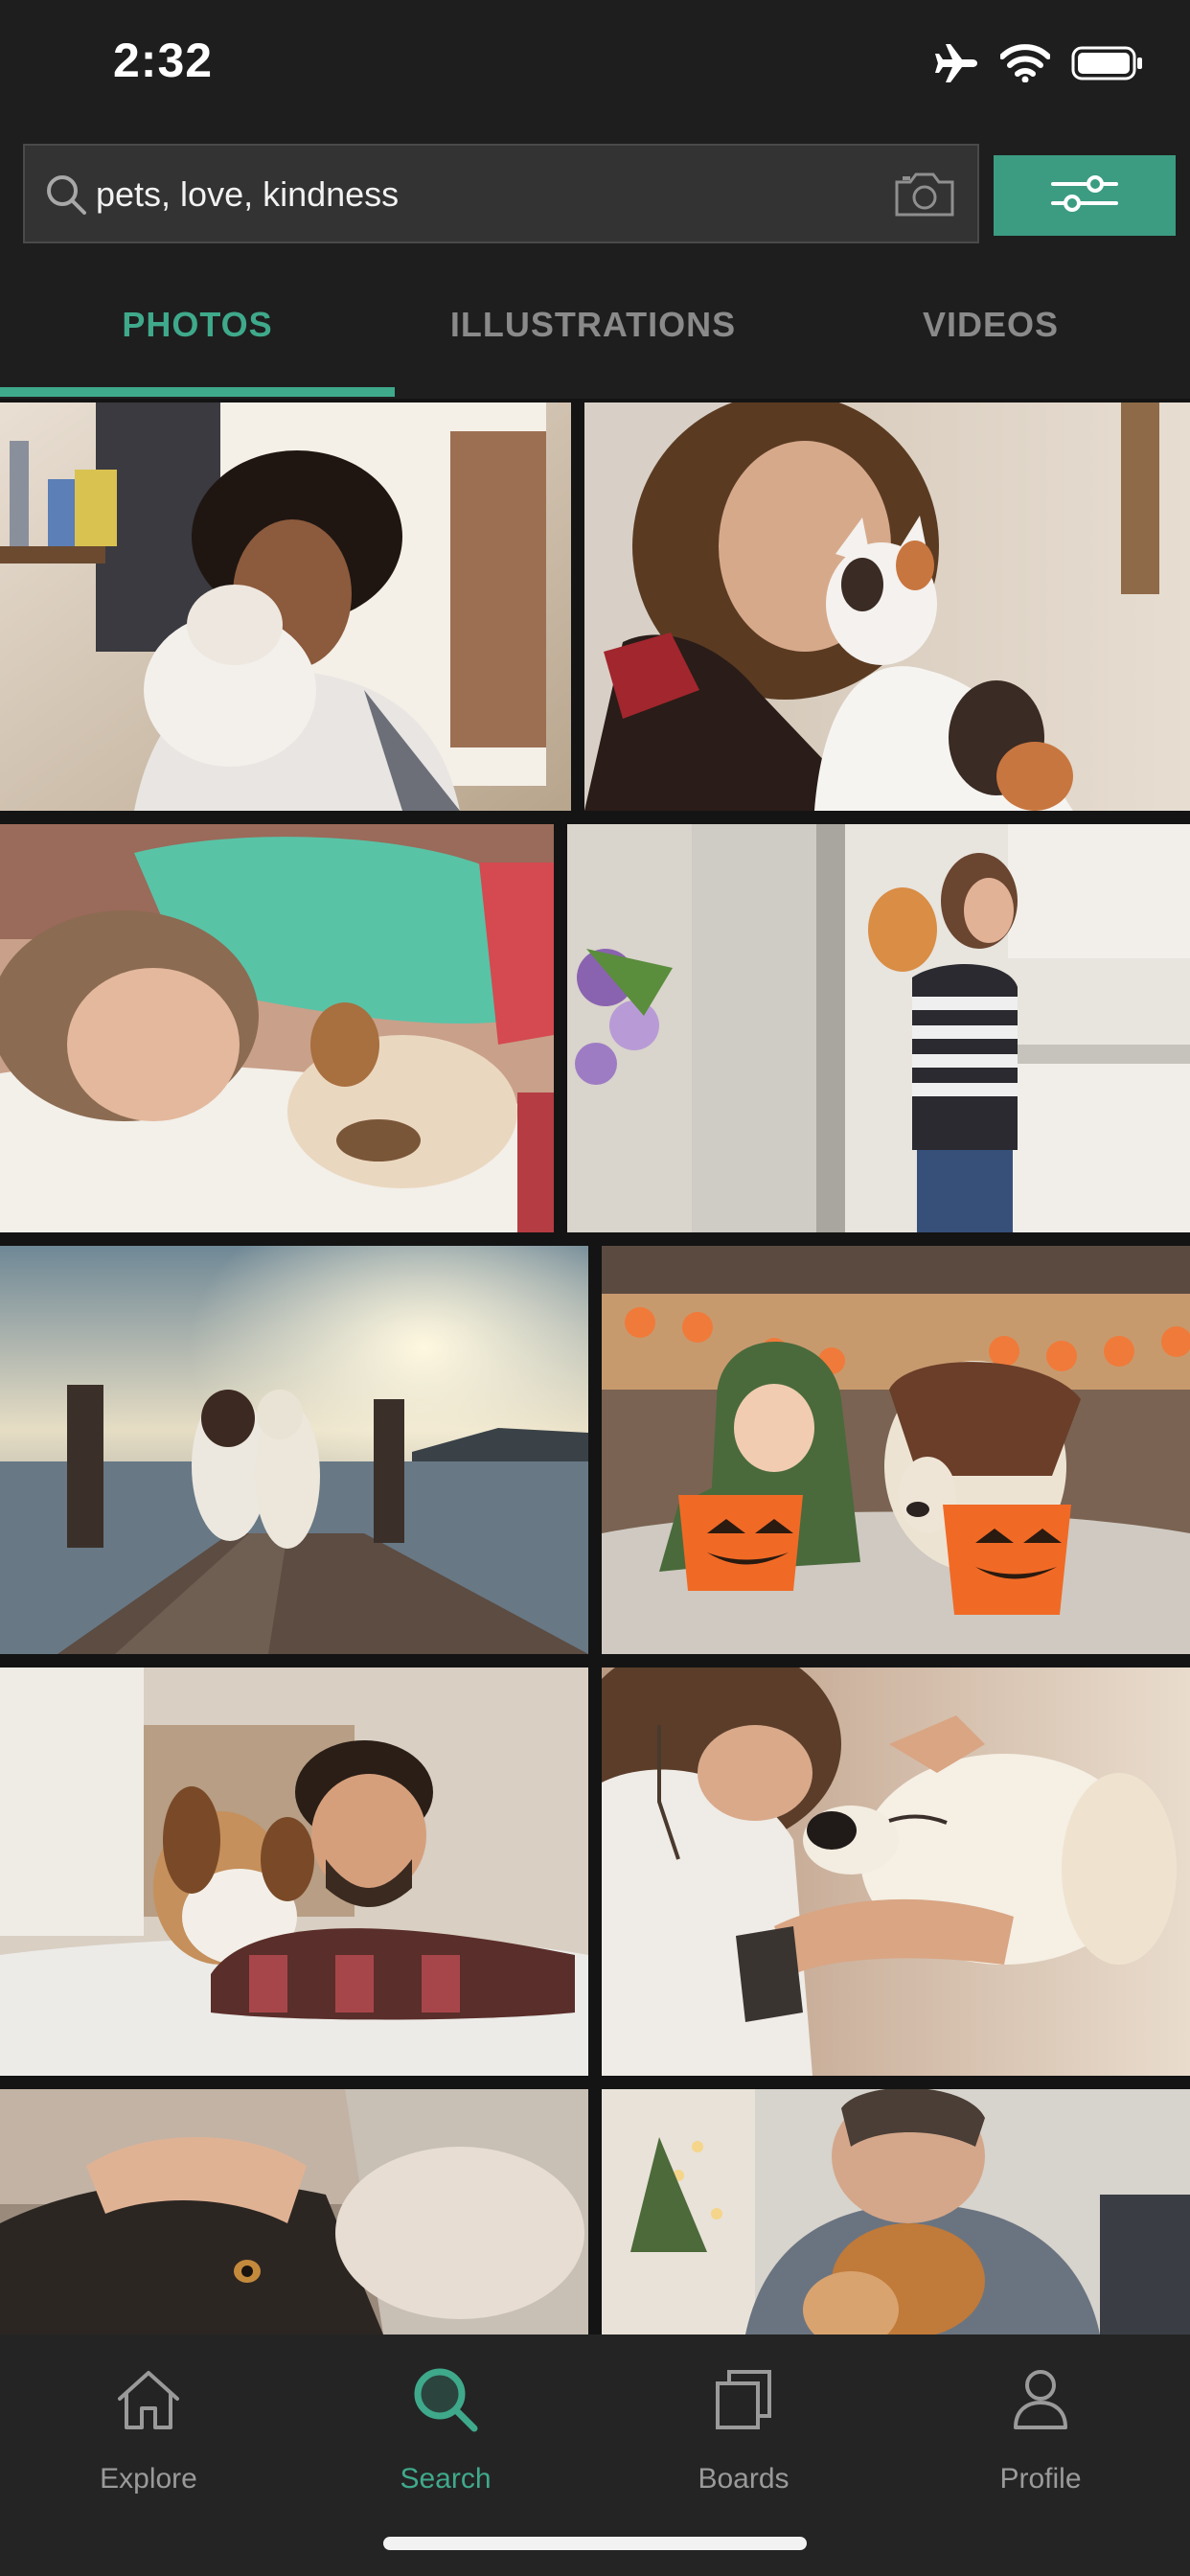  I want to click on nav-explore-label: Explore, so click(148, 2479).